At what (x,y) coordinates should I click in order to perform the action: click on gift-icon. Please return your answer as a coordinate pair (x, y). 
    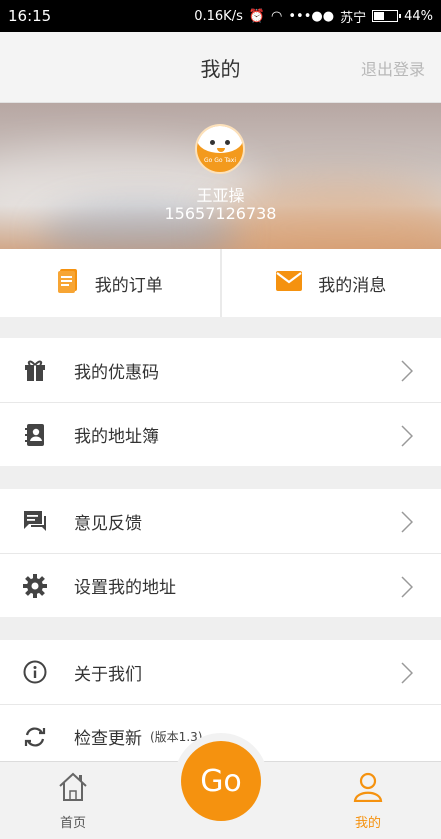
    Looking at the image, I should click on (35, 370).